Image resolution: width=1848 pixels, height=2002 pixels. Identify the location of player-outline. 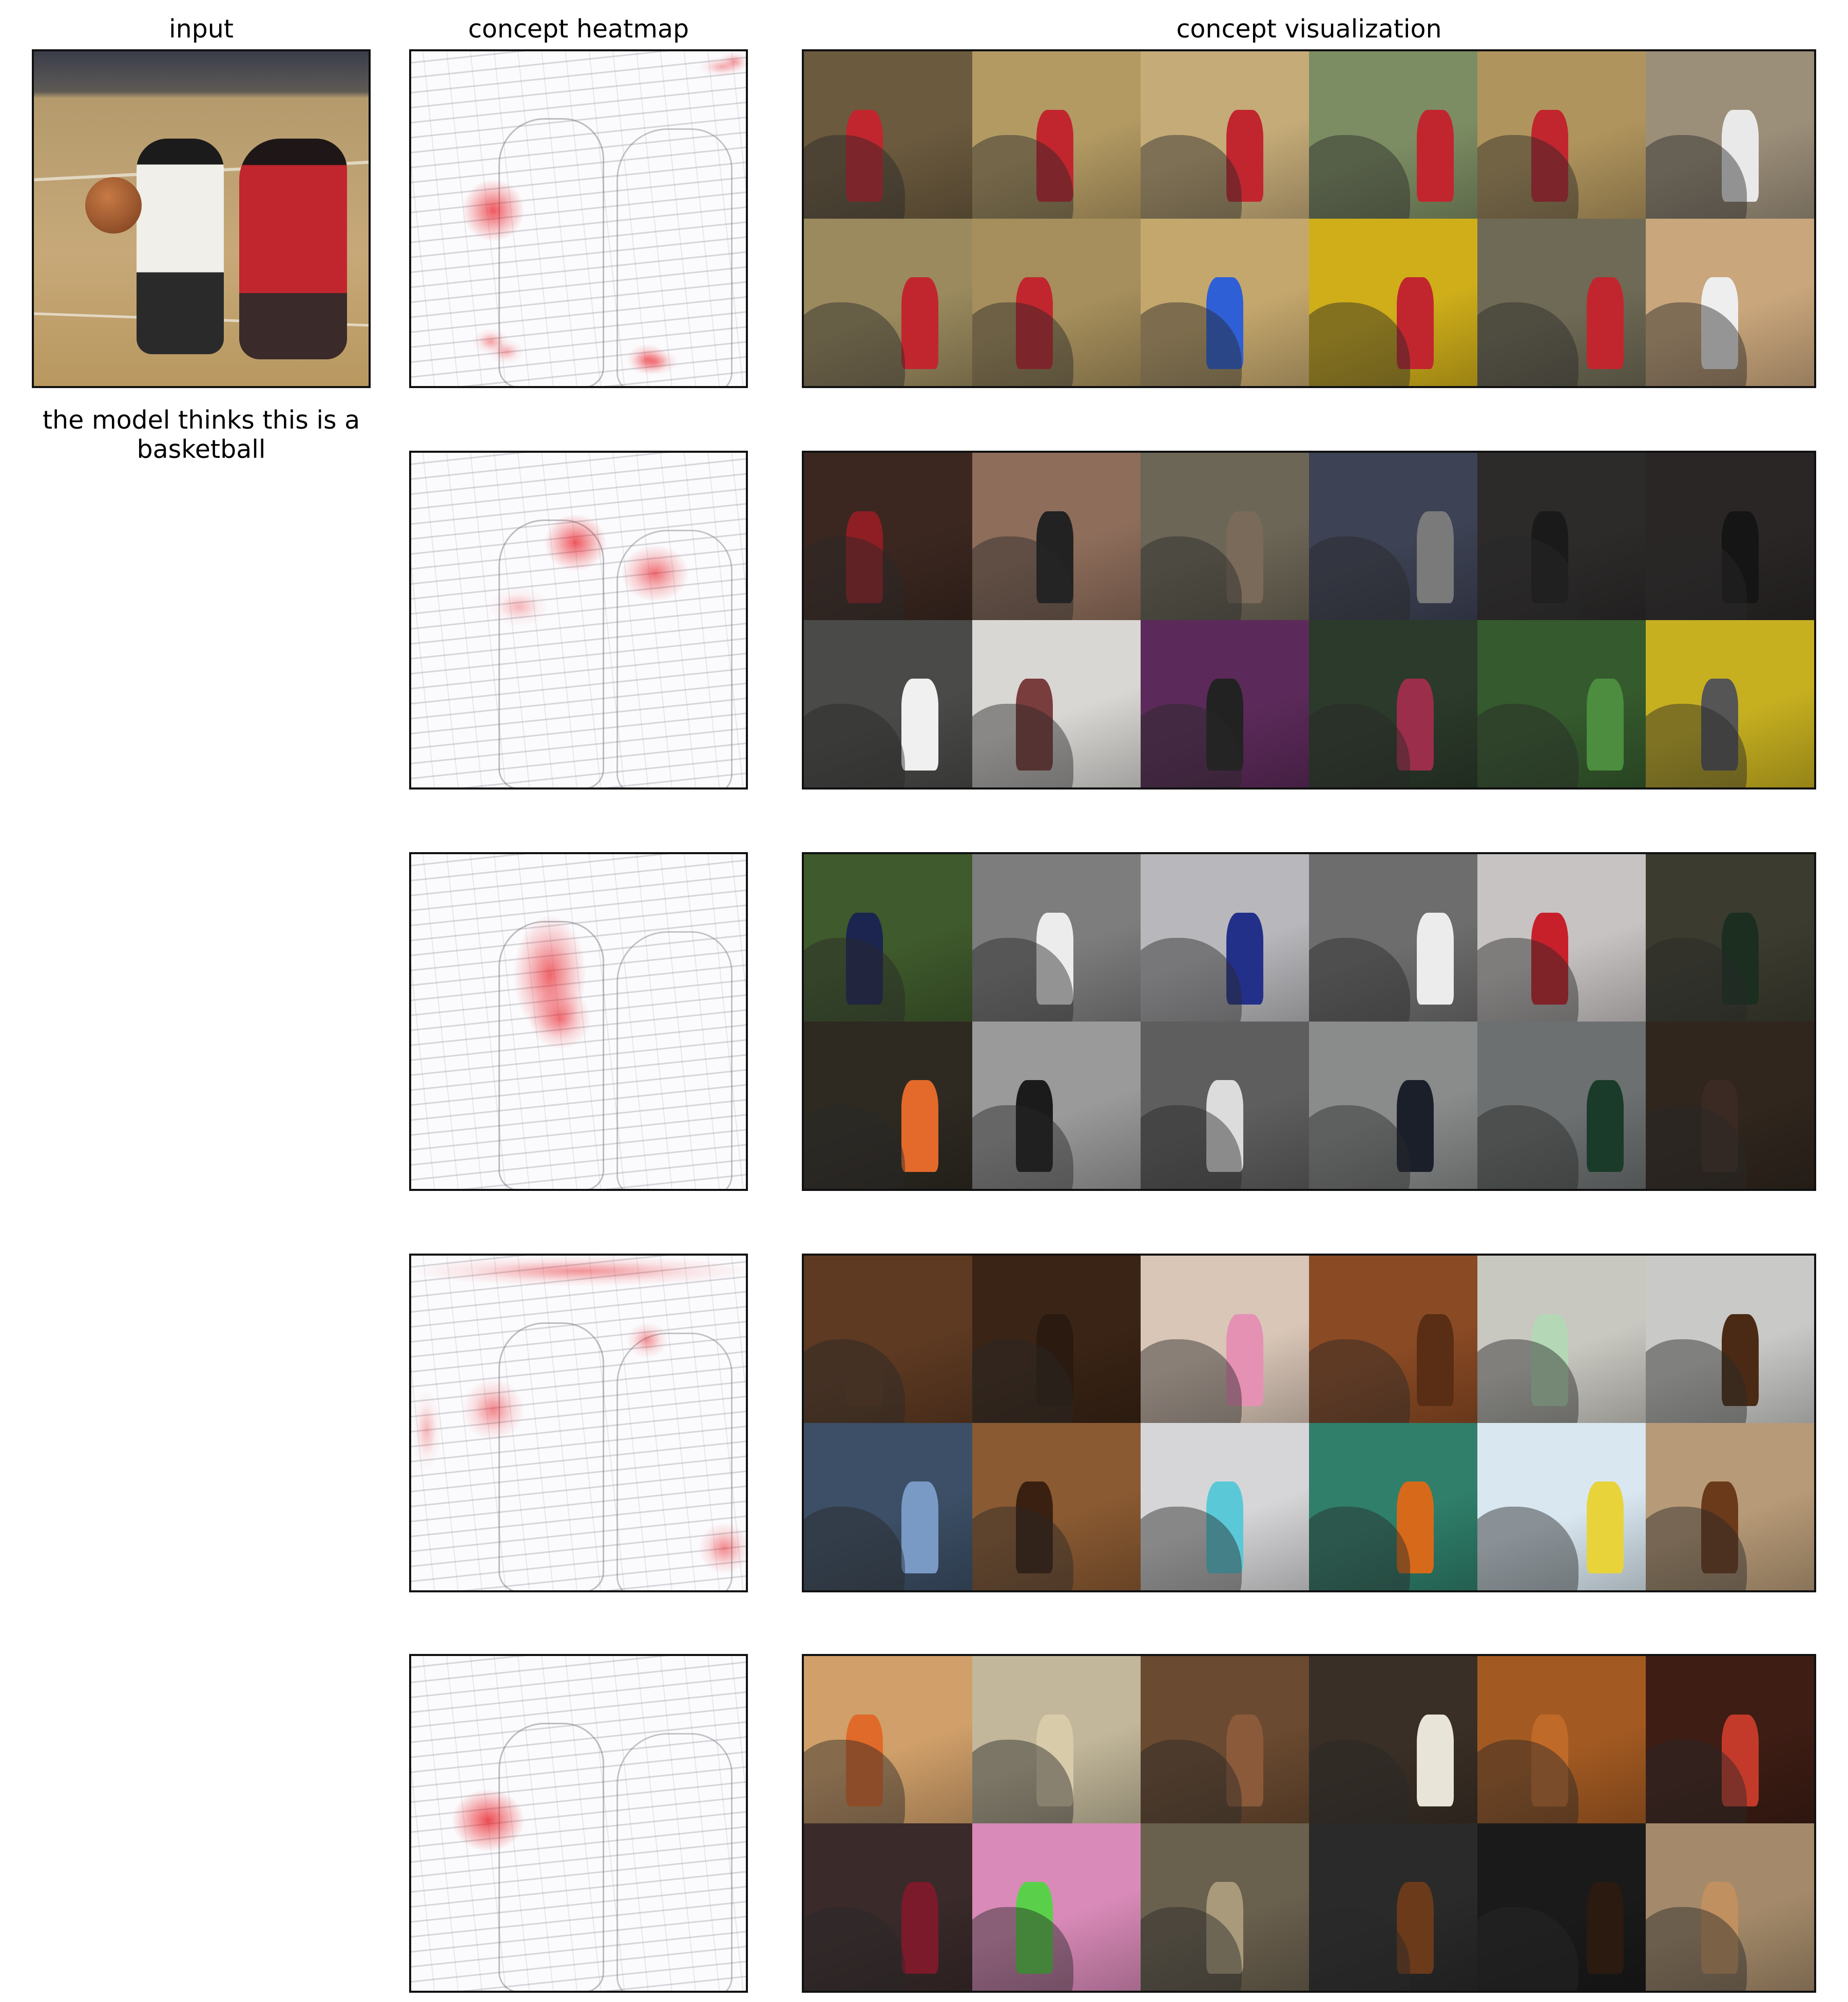
(551, 1857).